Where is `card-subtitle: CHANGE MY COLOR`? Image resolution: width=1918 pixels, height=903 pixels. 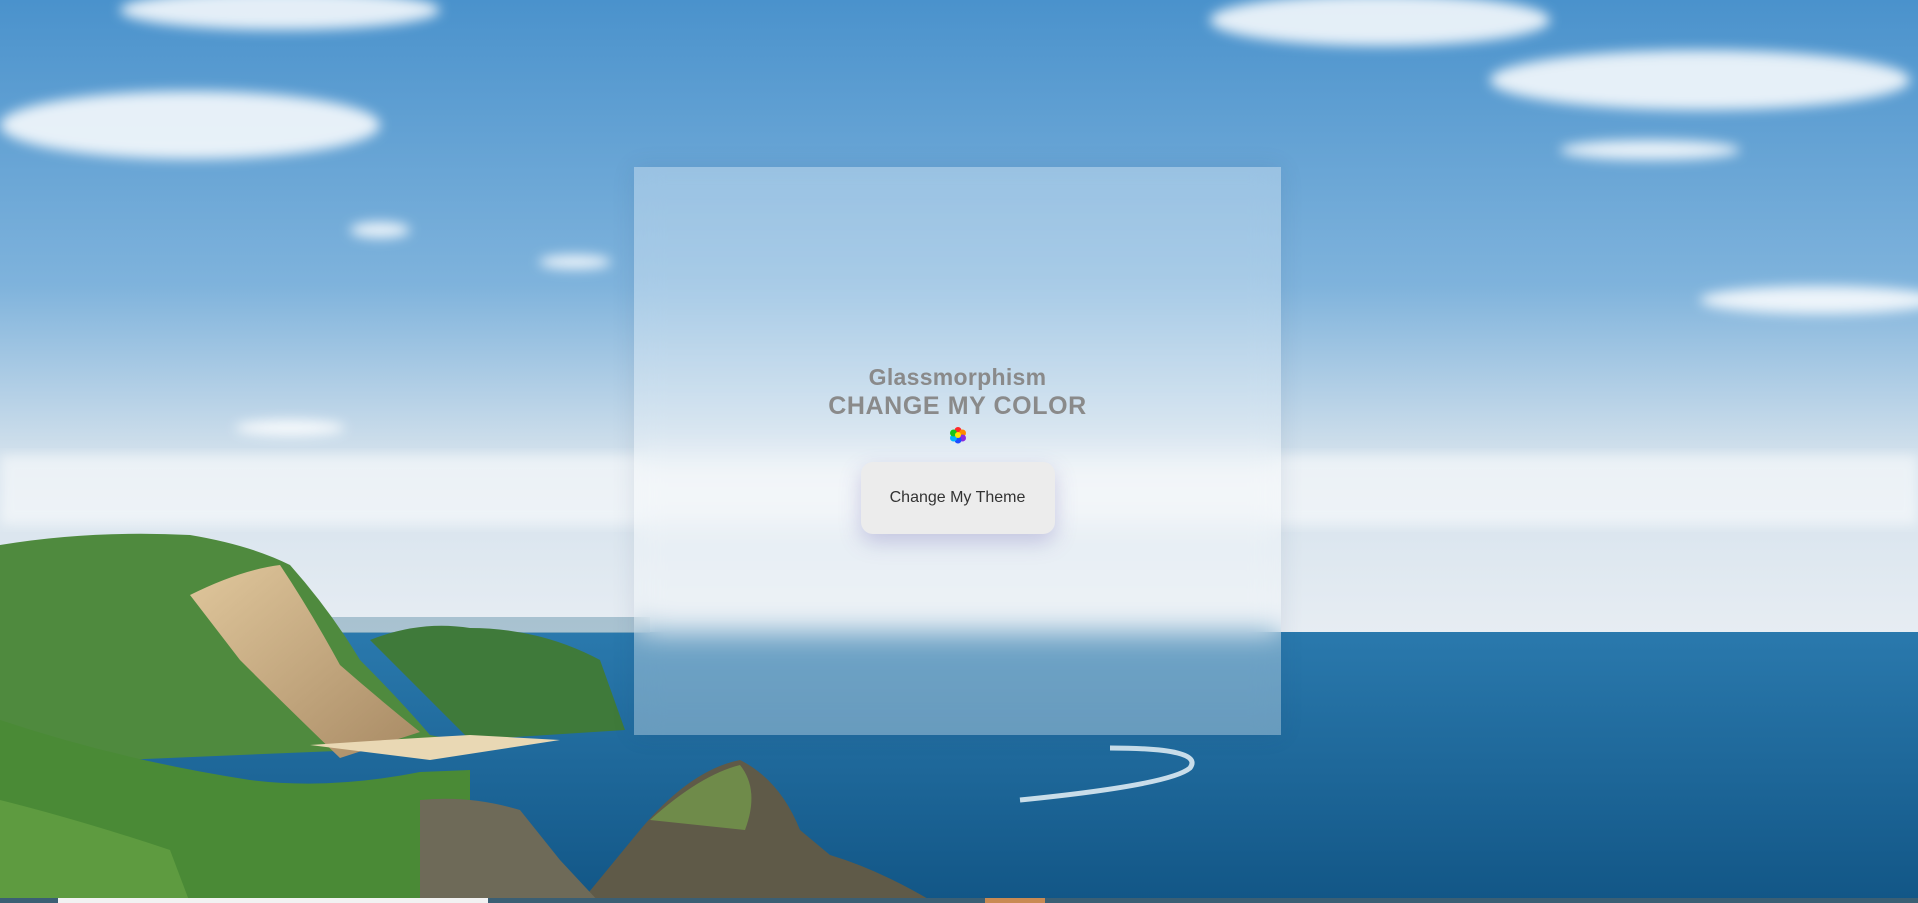 card-subtitle: CHANGE MY COLOR is located at coordinates (957, 406).